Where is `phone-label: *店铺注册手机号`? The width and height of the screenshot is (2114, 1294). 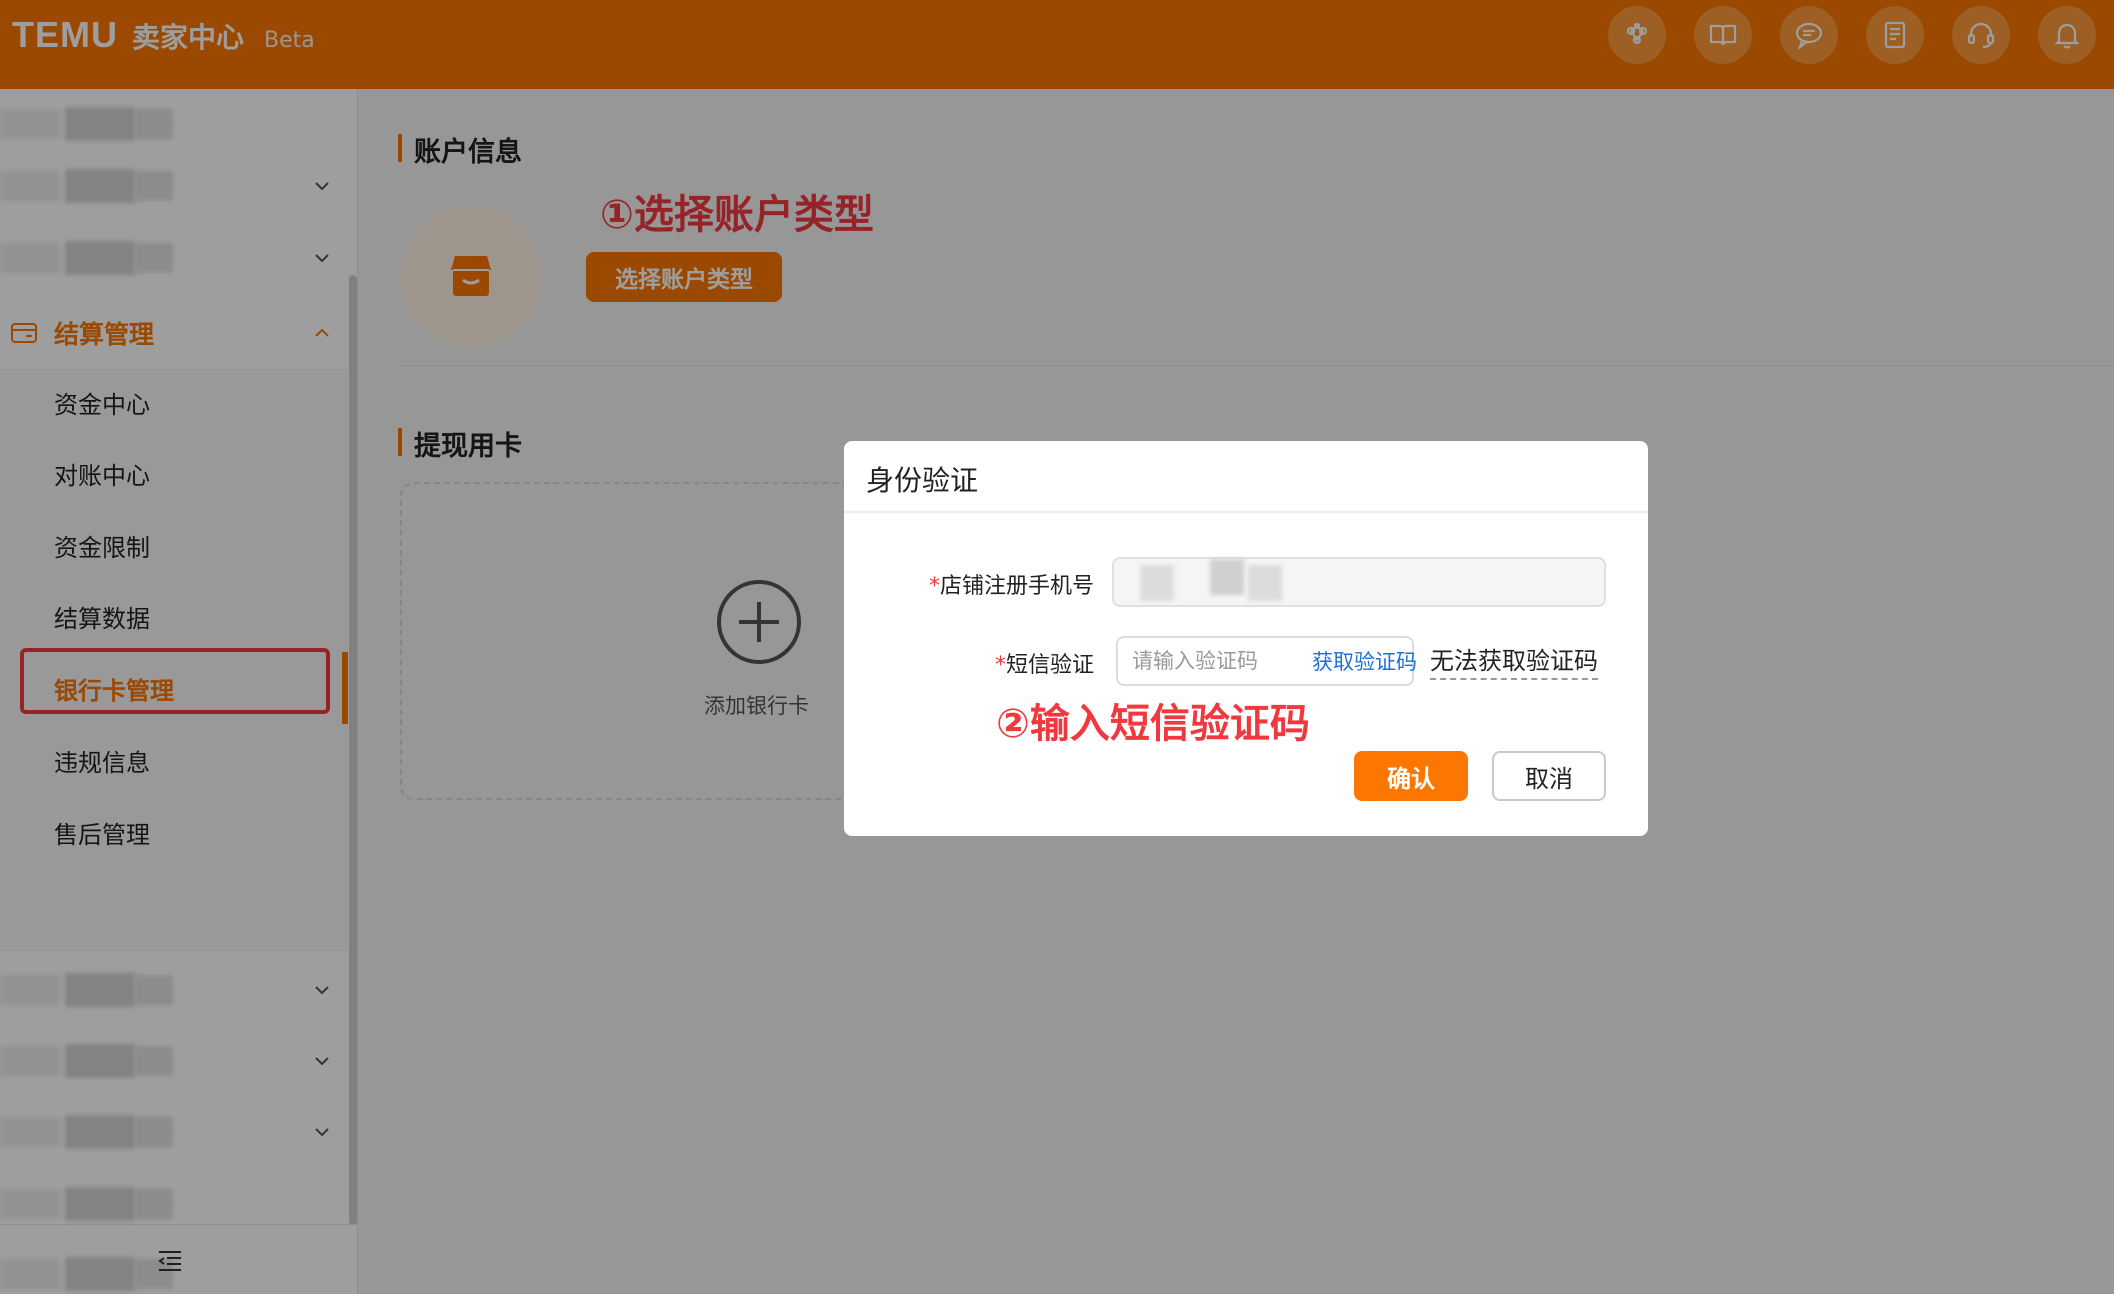 phone-label: *店铺注册手机号 is located at coordinates (1009, 584).